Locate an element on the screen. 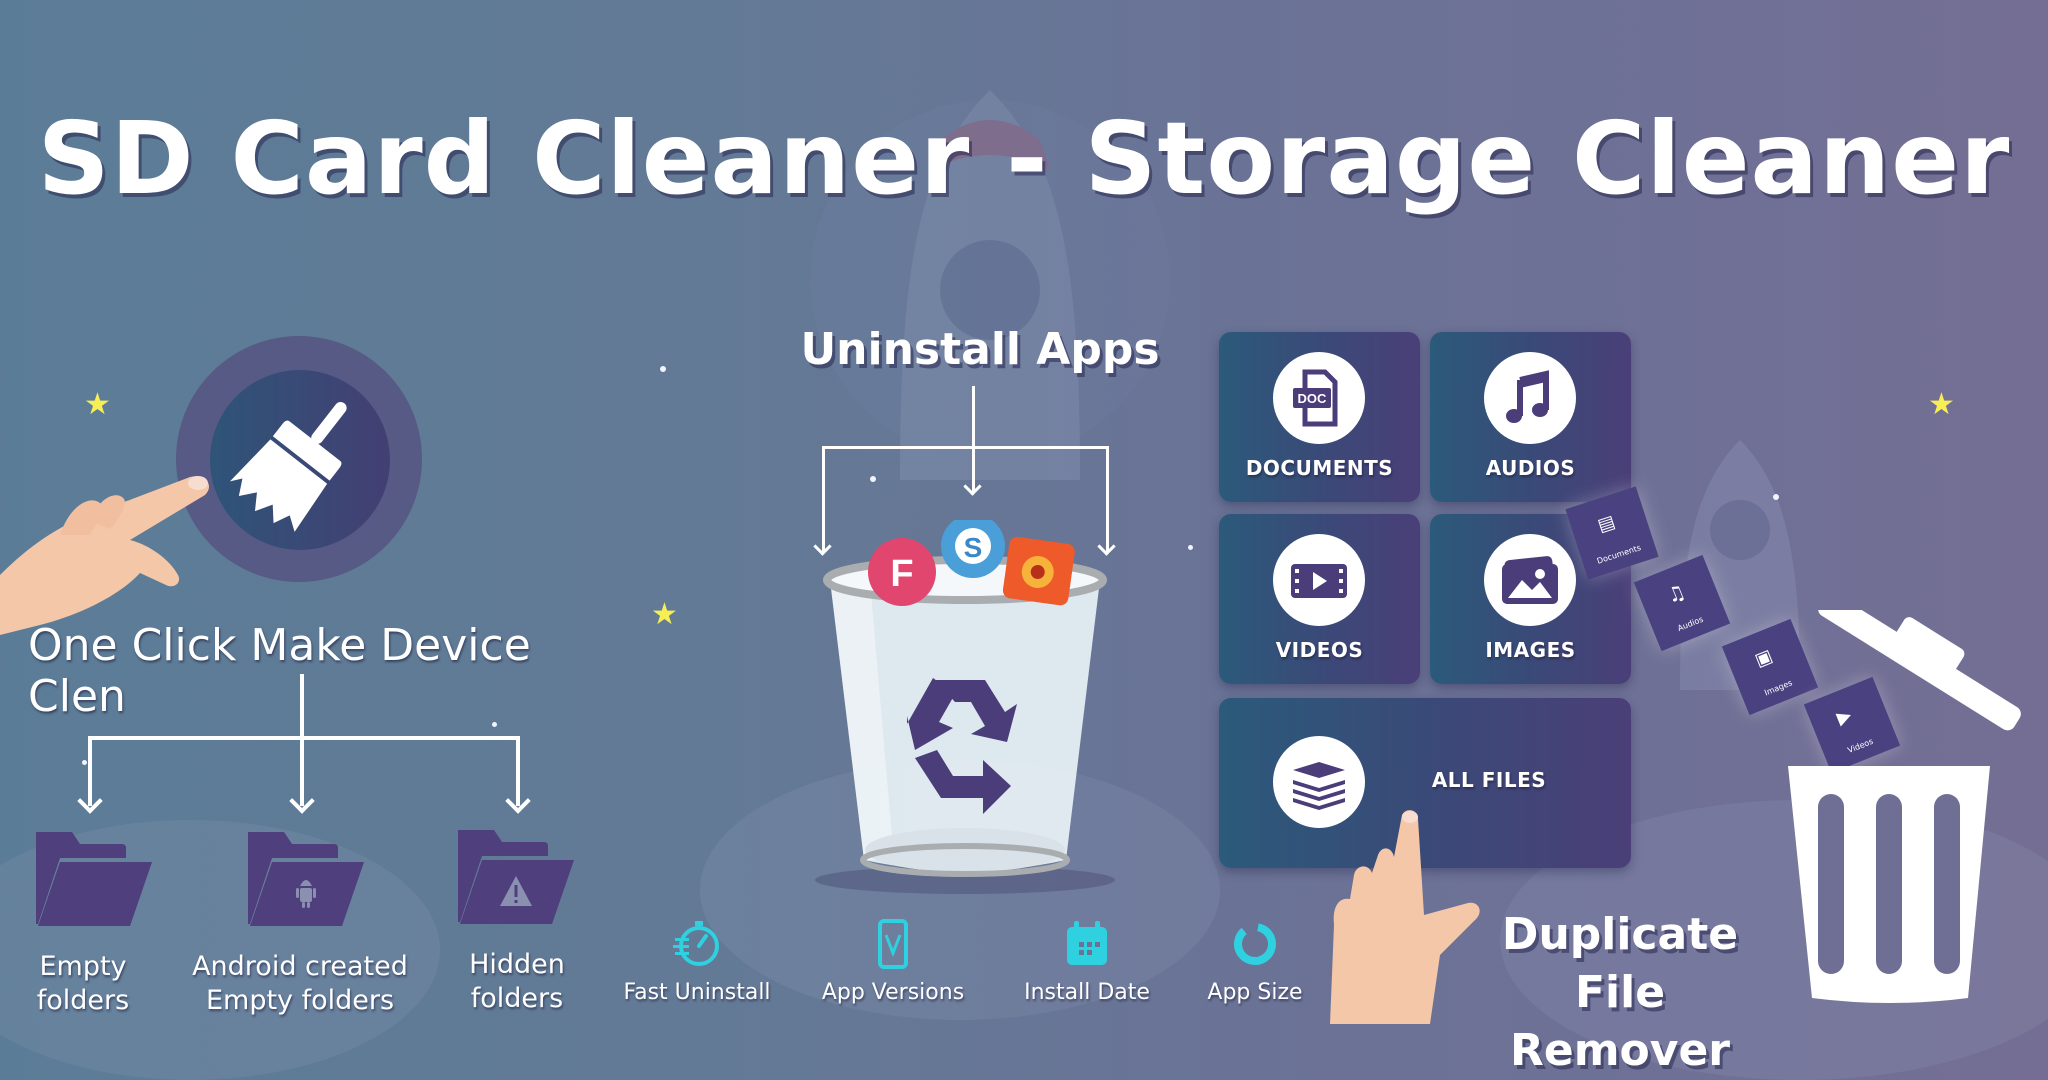 This screenshot has width=2048, height=1080. feature-app-size: App Size is located at coordinates (1255, 961).